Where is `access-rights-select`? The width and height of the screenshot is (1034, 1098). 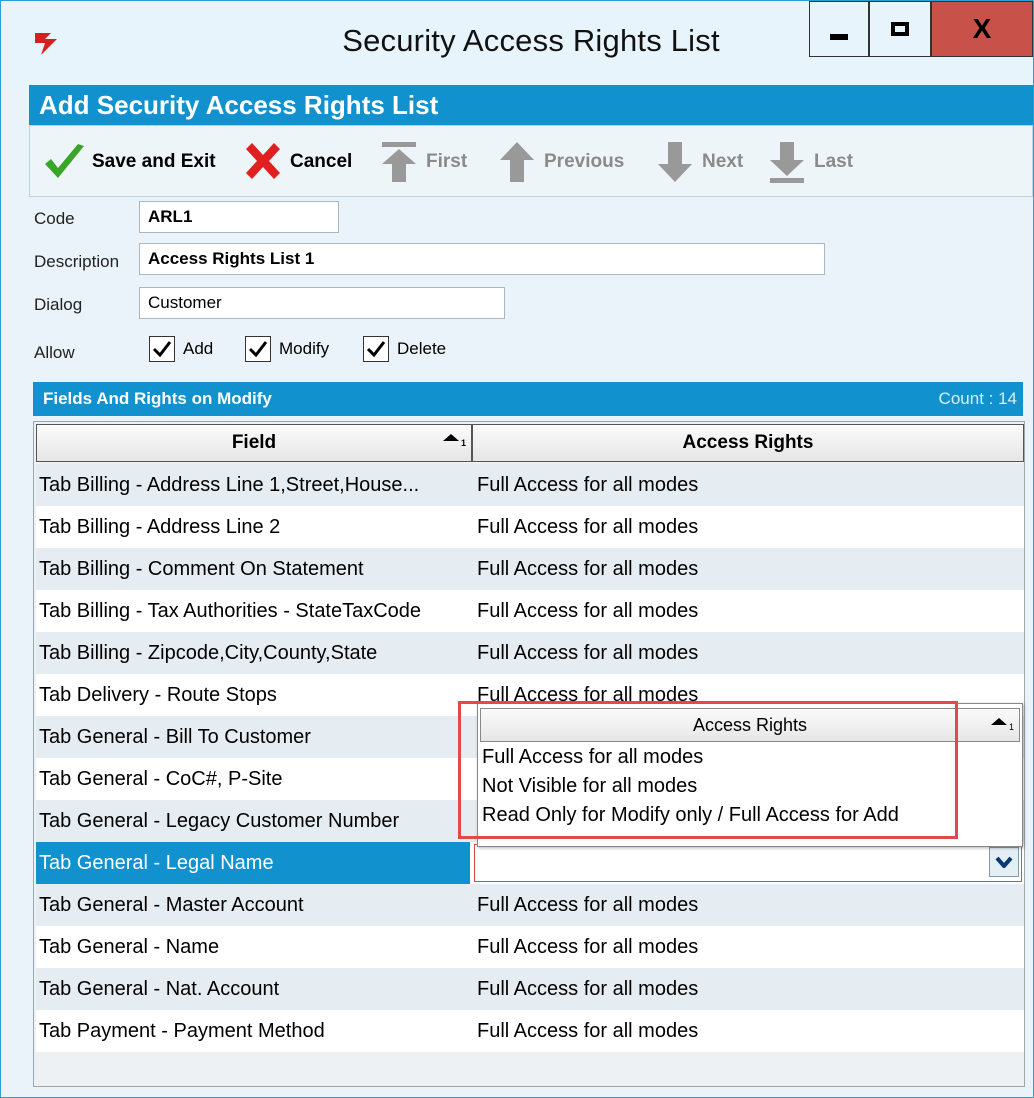
access-rights-select is located at coordinates (748, 863).